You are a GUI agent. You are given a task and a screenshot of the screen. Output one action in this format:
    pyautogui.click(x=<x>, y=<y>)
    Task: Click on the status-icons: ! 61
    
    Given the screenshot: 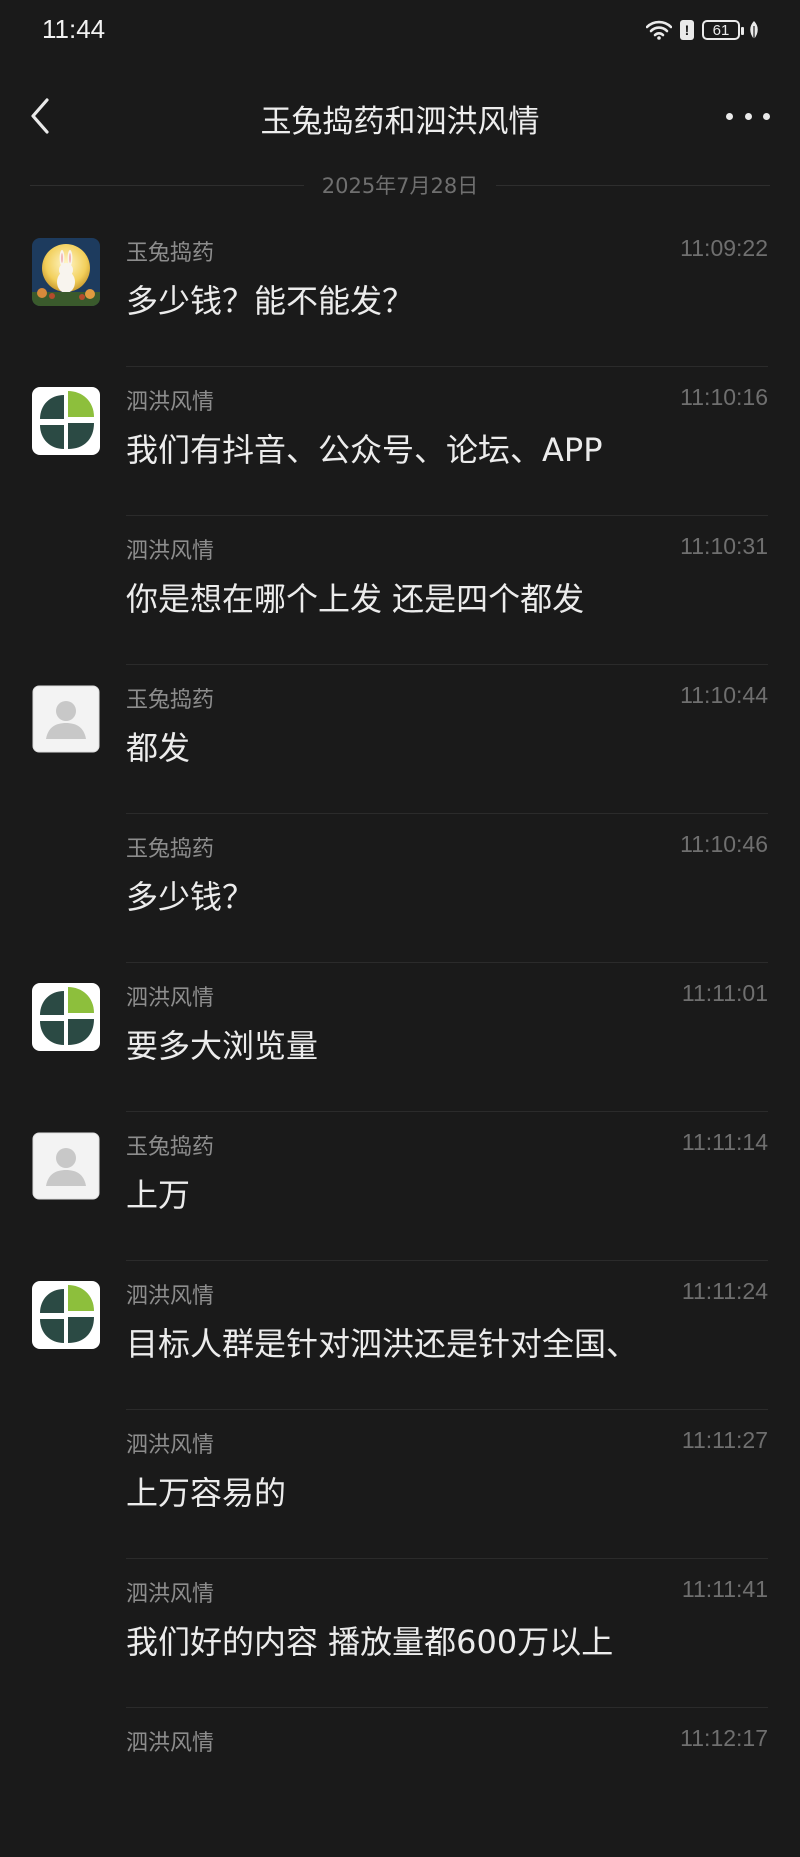 What is the action you would take?
    pyautogui.click(x=703, y=30)
    